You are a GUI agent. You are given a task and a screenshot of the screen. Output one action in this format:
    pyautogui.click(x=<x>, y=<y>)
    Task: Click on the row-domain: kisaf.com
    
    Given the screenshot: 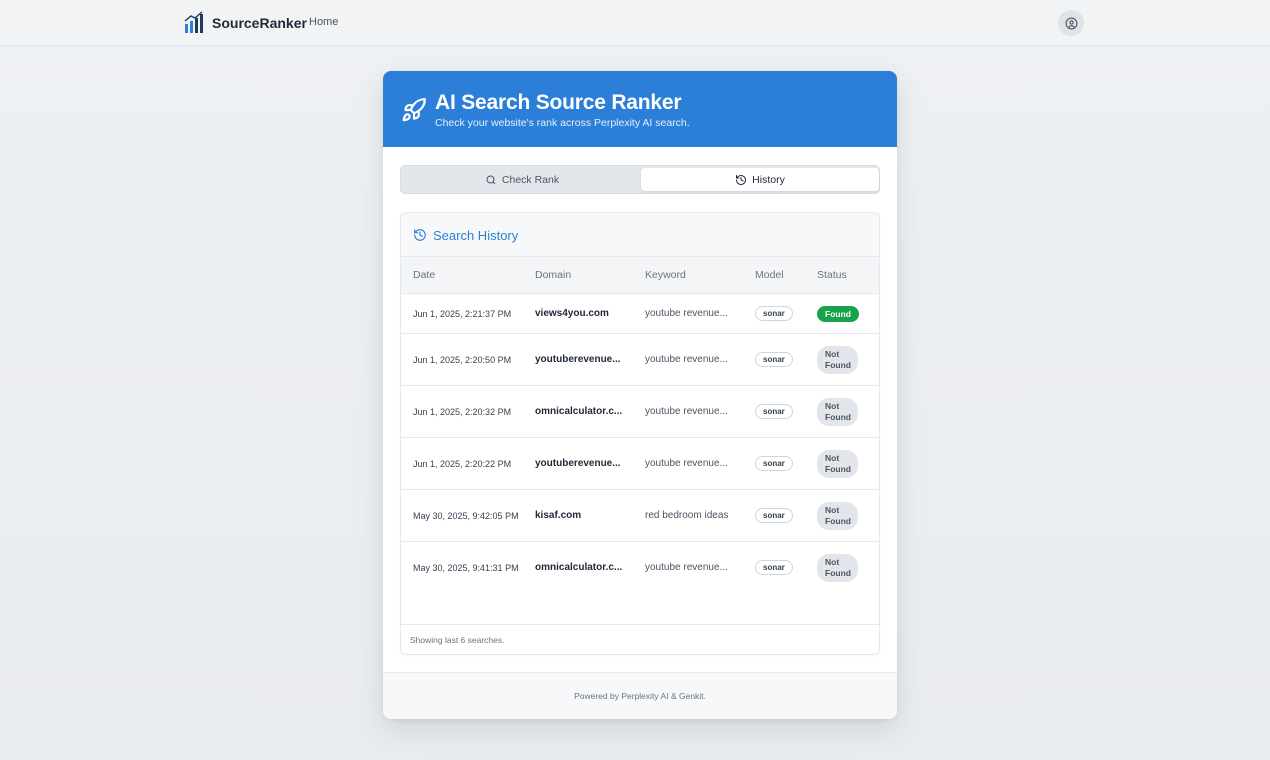 What is the action you would take?
    pyautogui.click(x=558, y=515)
    